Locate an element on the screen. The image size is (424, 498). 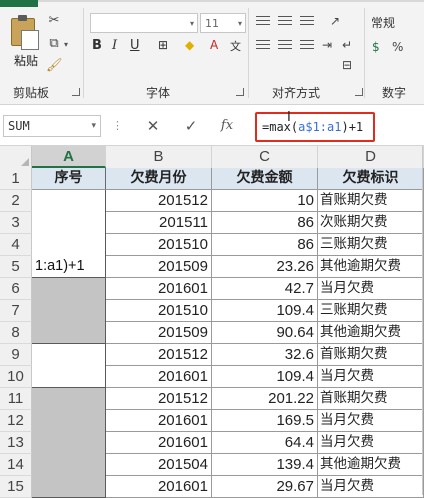
row-header: 4 is located at coordinates (16, 245).